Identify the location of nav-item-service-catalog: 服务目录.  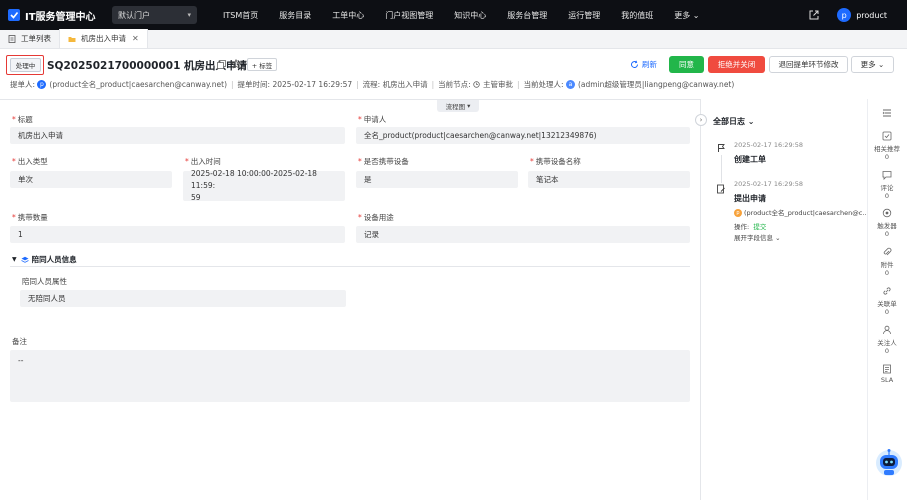
(295, 15).